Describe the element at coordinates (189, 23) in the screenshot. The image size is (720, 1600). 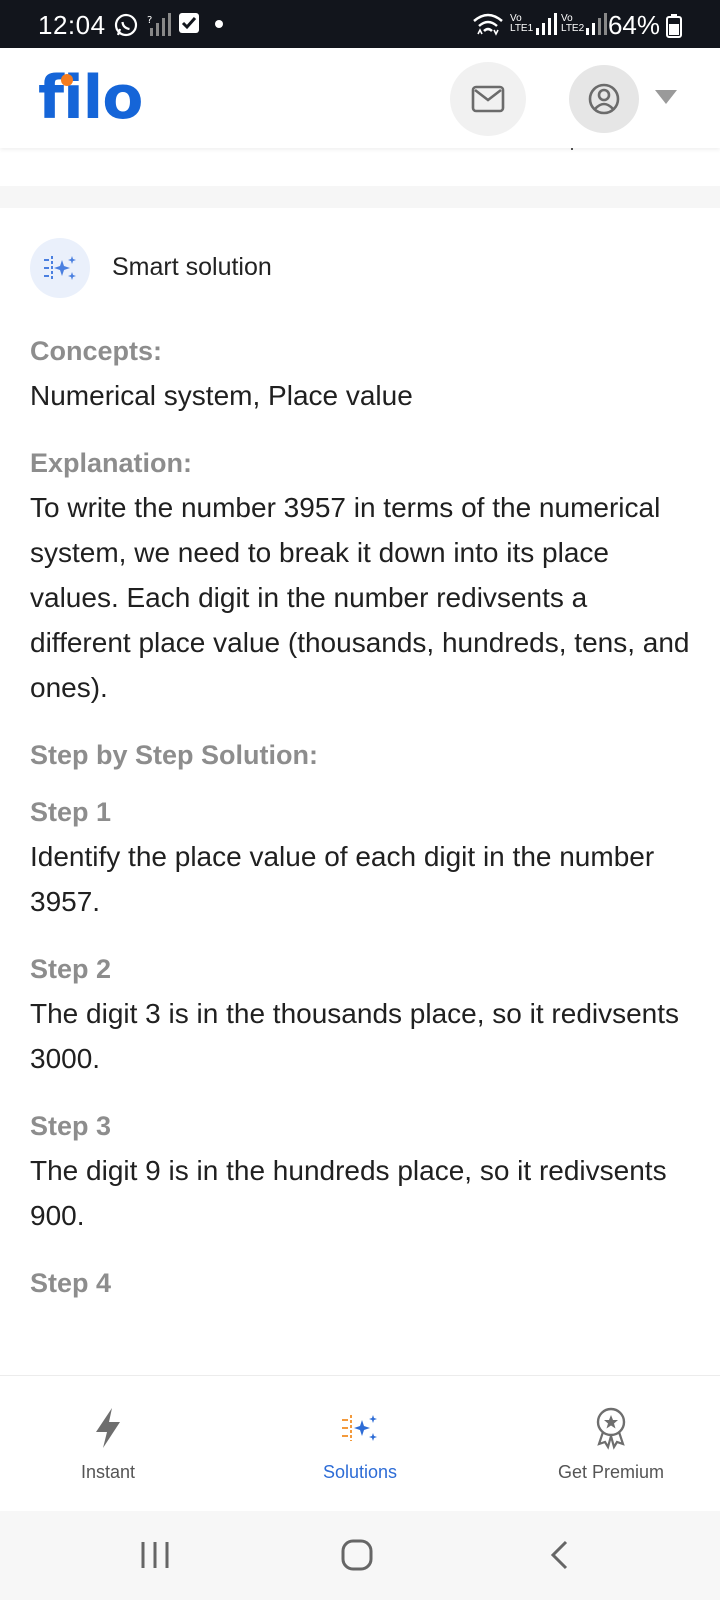
I see `check-notification-icon` at that location.